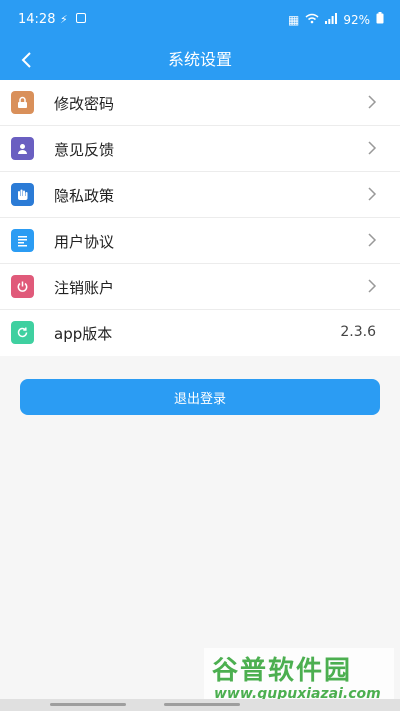 The image size is (400, 711). What do you see at coordinates (88, 704) in the screenshot?
I see `gesture-handle-left` at bounding box center [88, 704].